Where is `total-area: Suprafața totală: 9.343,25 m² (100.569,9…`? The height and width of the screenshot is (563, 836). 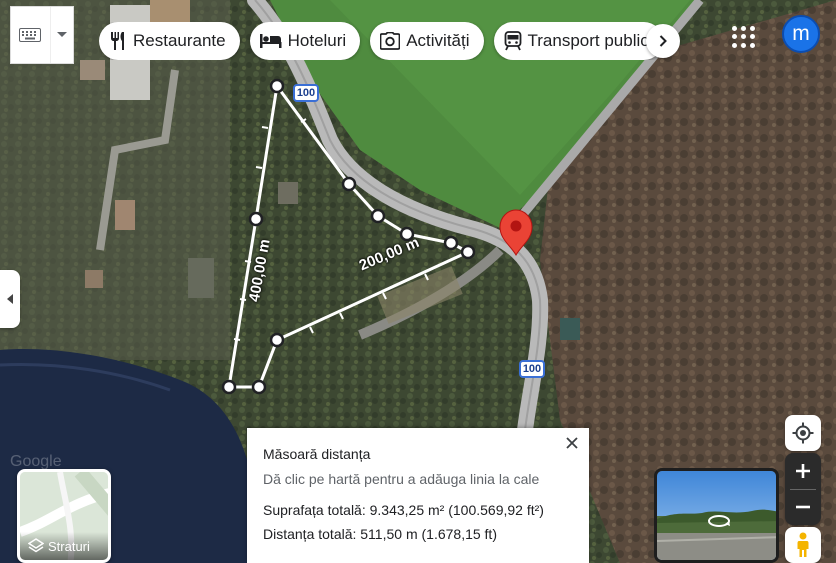 total-area: Suprafața totală: 9.343,25 m² (100.569,9… is located at coordinates (403, 510).